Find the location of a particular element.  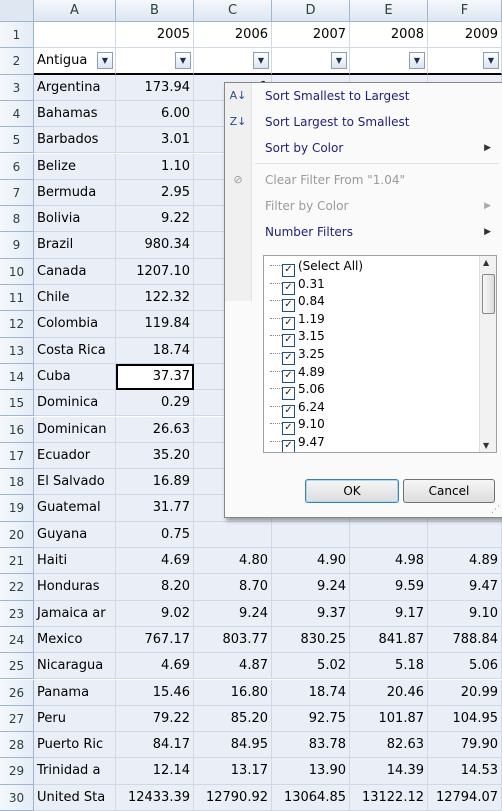

data-cell: 5.18 is located at coordinates (389, 666).